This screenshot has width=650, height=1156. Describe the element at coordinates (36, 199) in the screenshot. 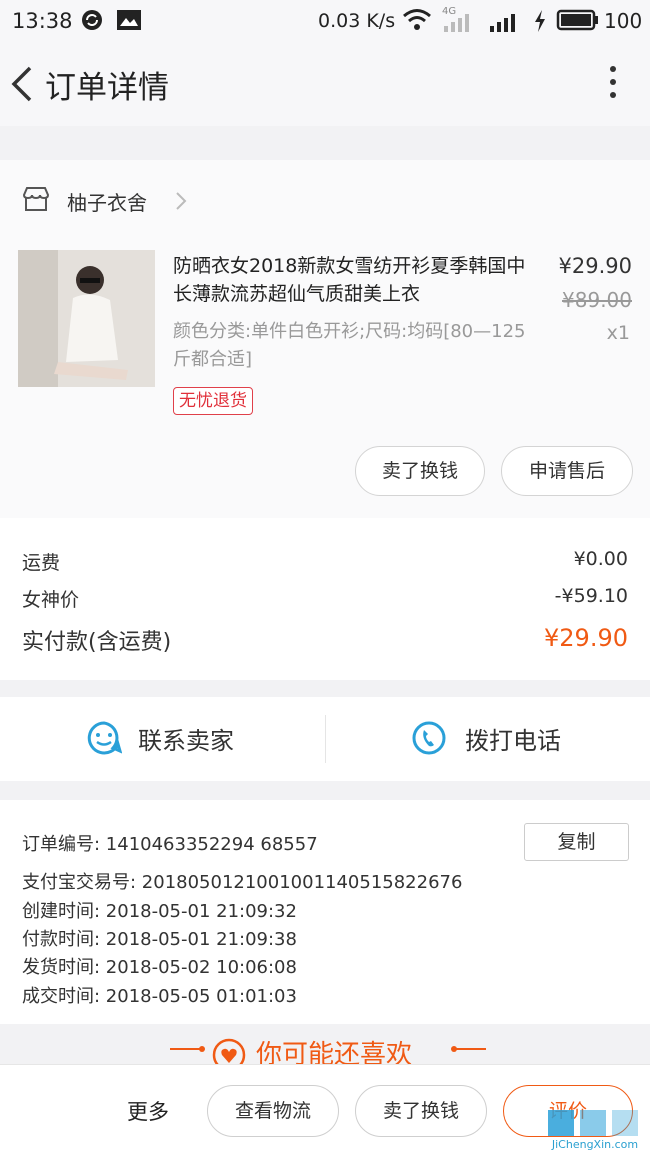

I see `store-icon` at that location.